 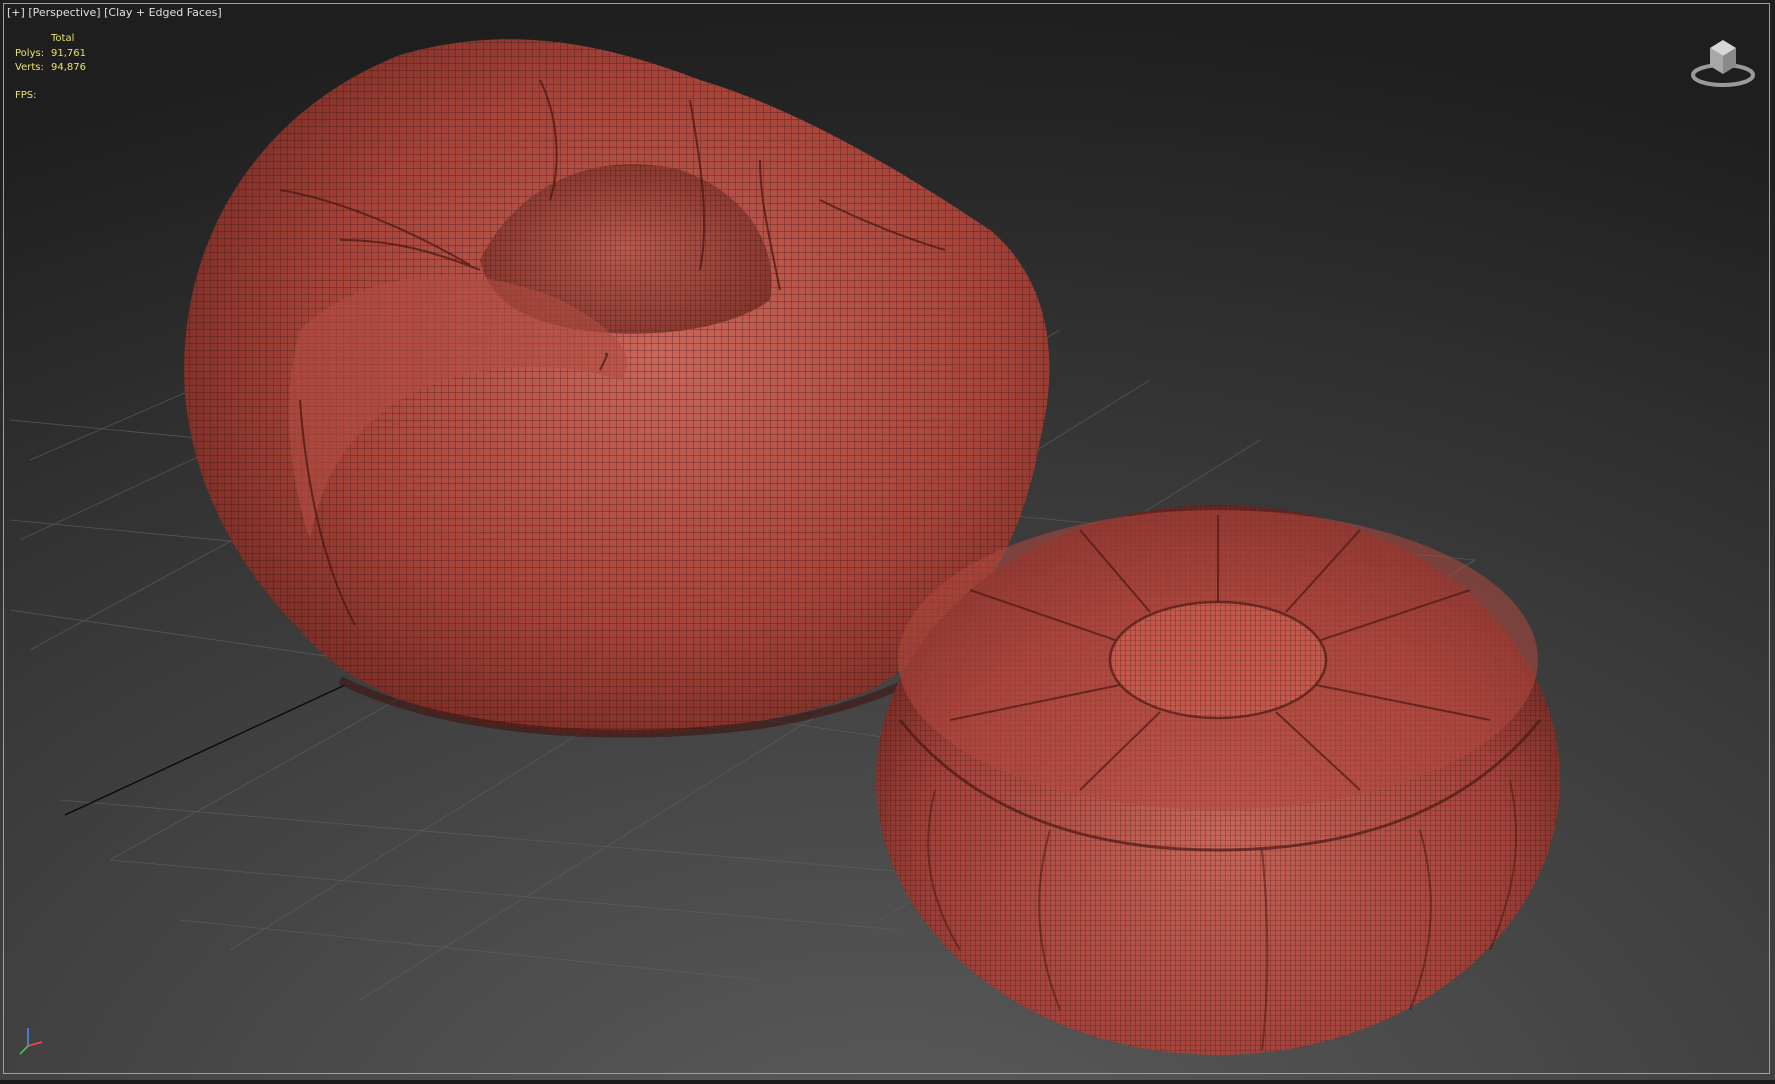 I want to click on viewport-menu-button: [+], so click(x=16, y=12).